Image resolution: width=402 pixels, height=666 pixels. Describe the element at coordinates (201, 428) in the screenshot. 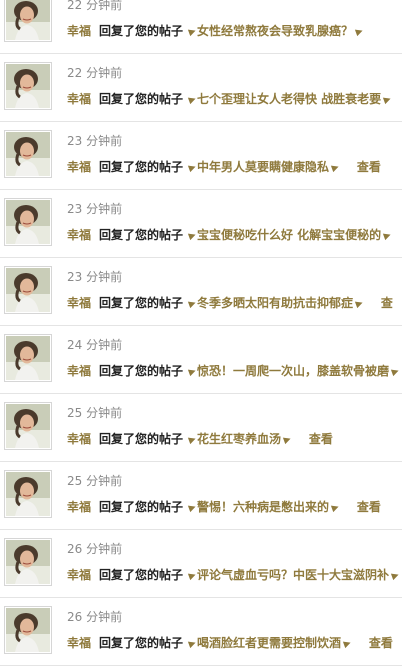

I see `notification-item: 25 分钟前 幸福 回复了您的帖子 ▶花生红枣养血汤▶ 查看` at that location.